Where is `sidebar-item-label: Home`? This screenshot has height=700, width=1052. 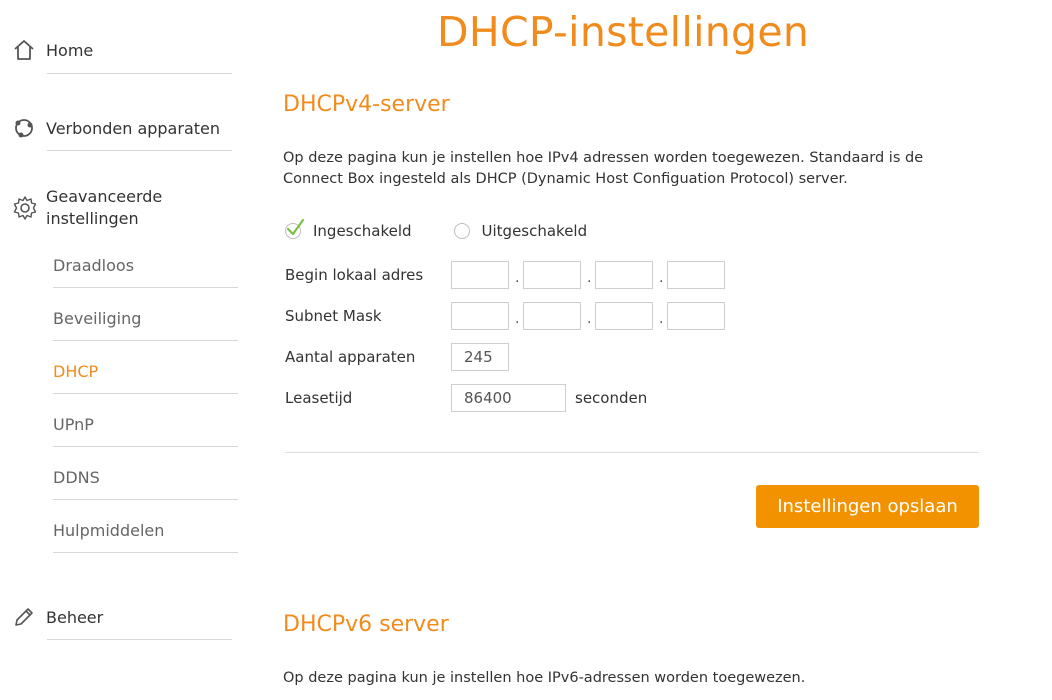 sidebar-item-label: Home is located at coordinates (70, 50).